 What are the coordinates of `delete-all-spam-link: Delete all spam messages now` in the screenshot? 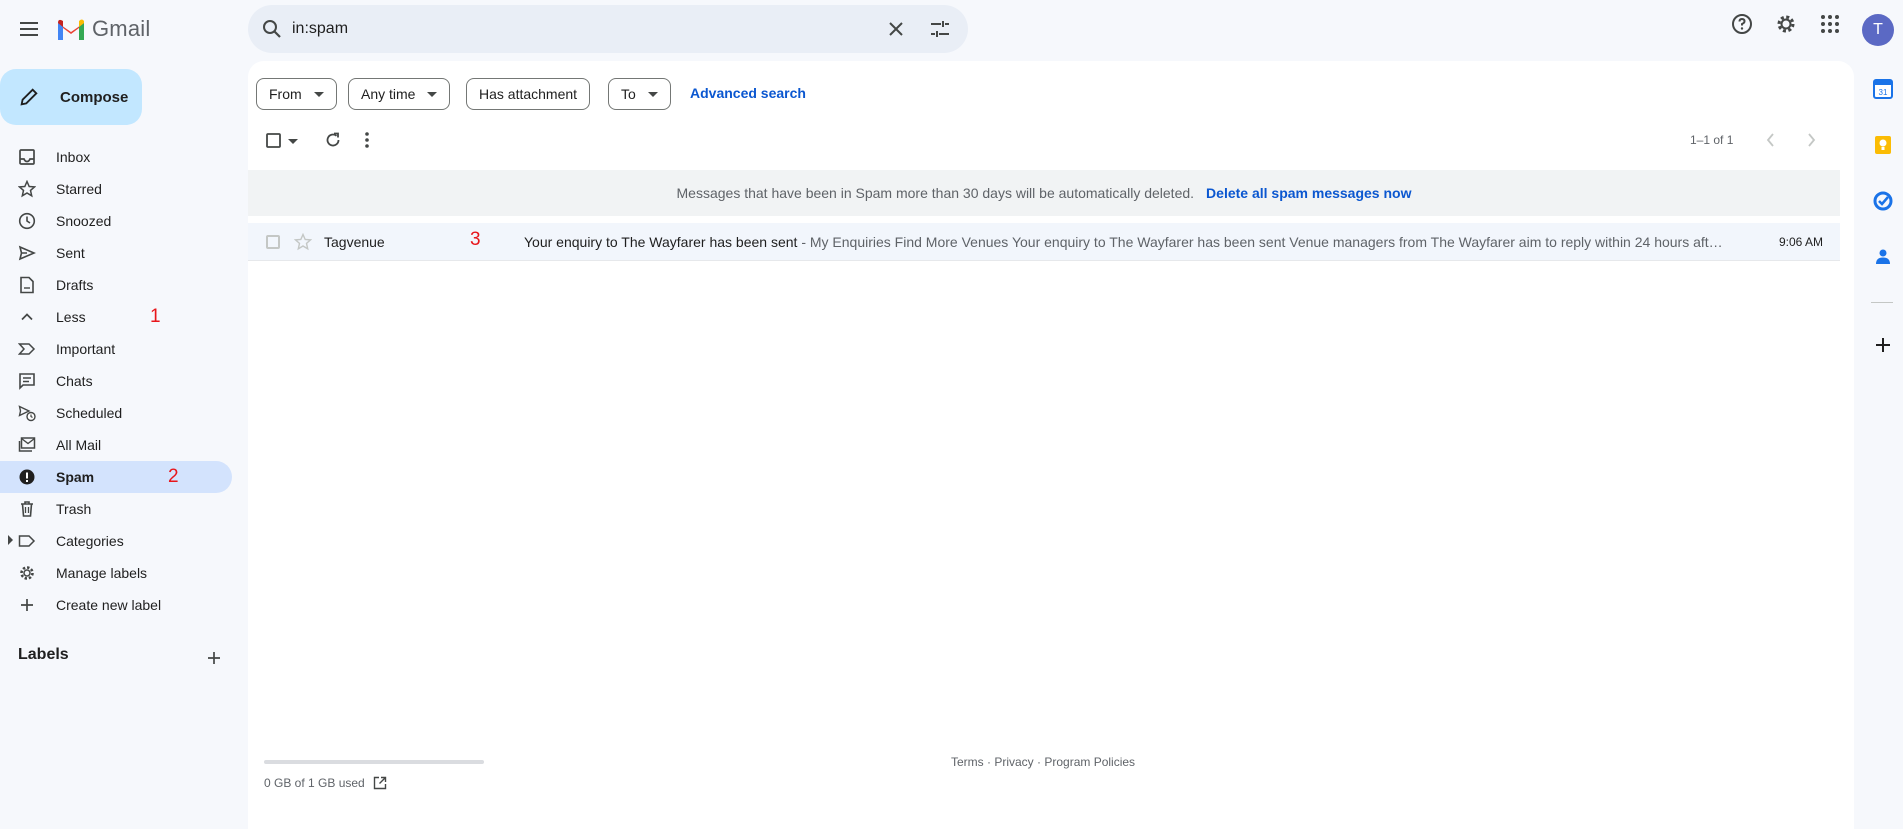 It's located at (1308, 193).